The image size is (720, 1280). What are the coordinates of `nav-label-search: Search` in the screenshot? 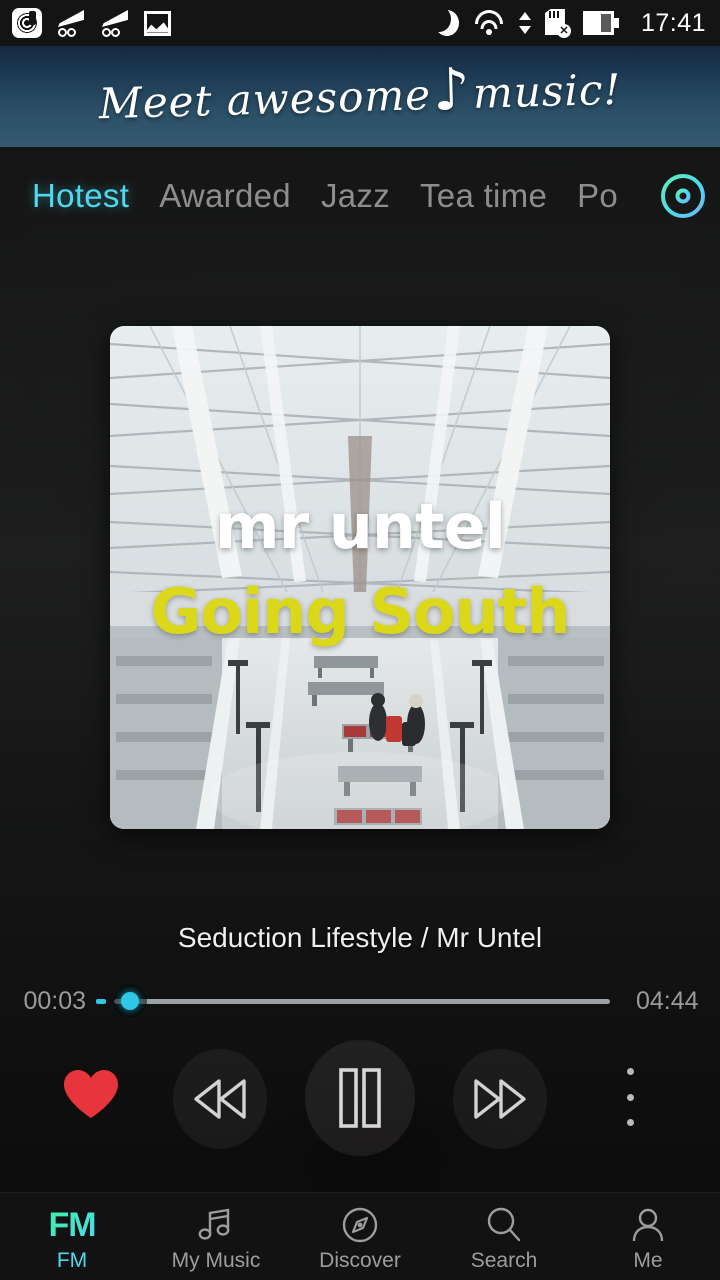 It's located at (504, 1260).